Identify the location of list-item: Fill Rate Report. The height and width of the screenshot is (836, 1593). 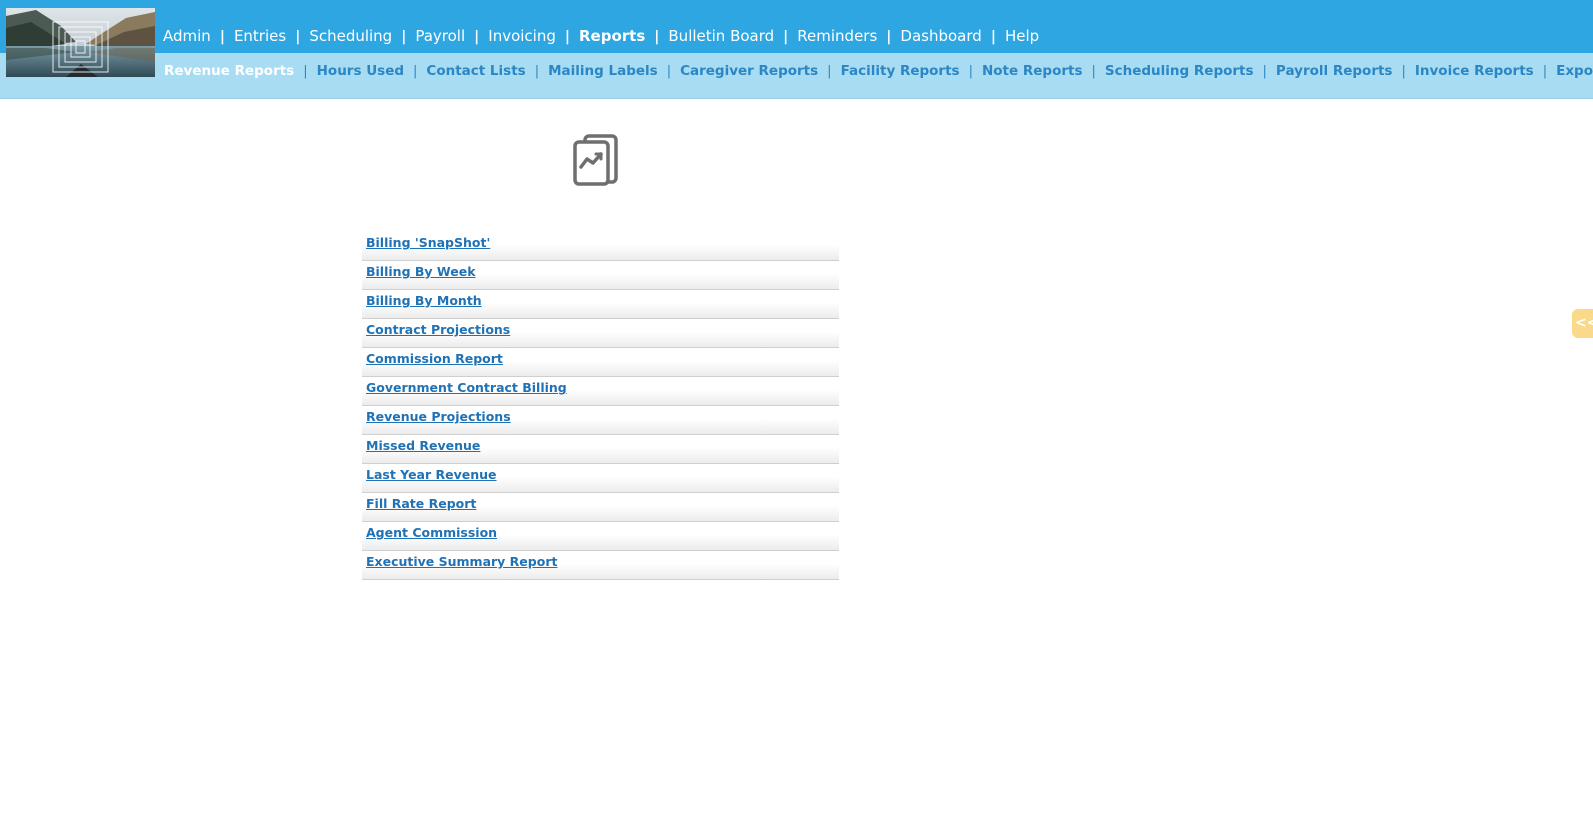
(600, 507).